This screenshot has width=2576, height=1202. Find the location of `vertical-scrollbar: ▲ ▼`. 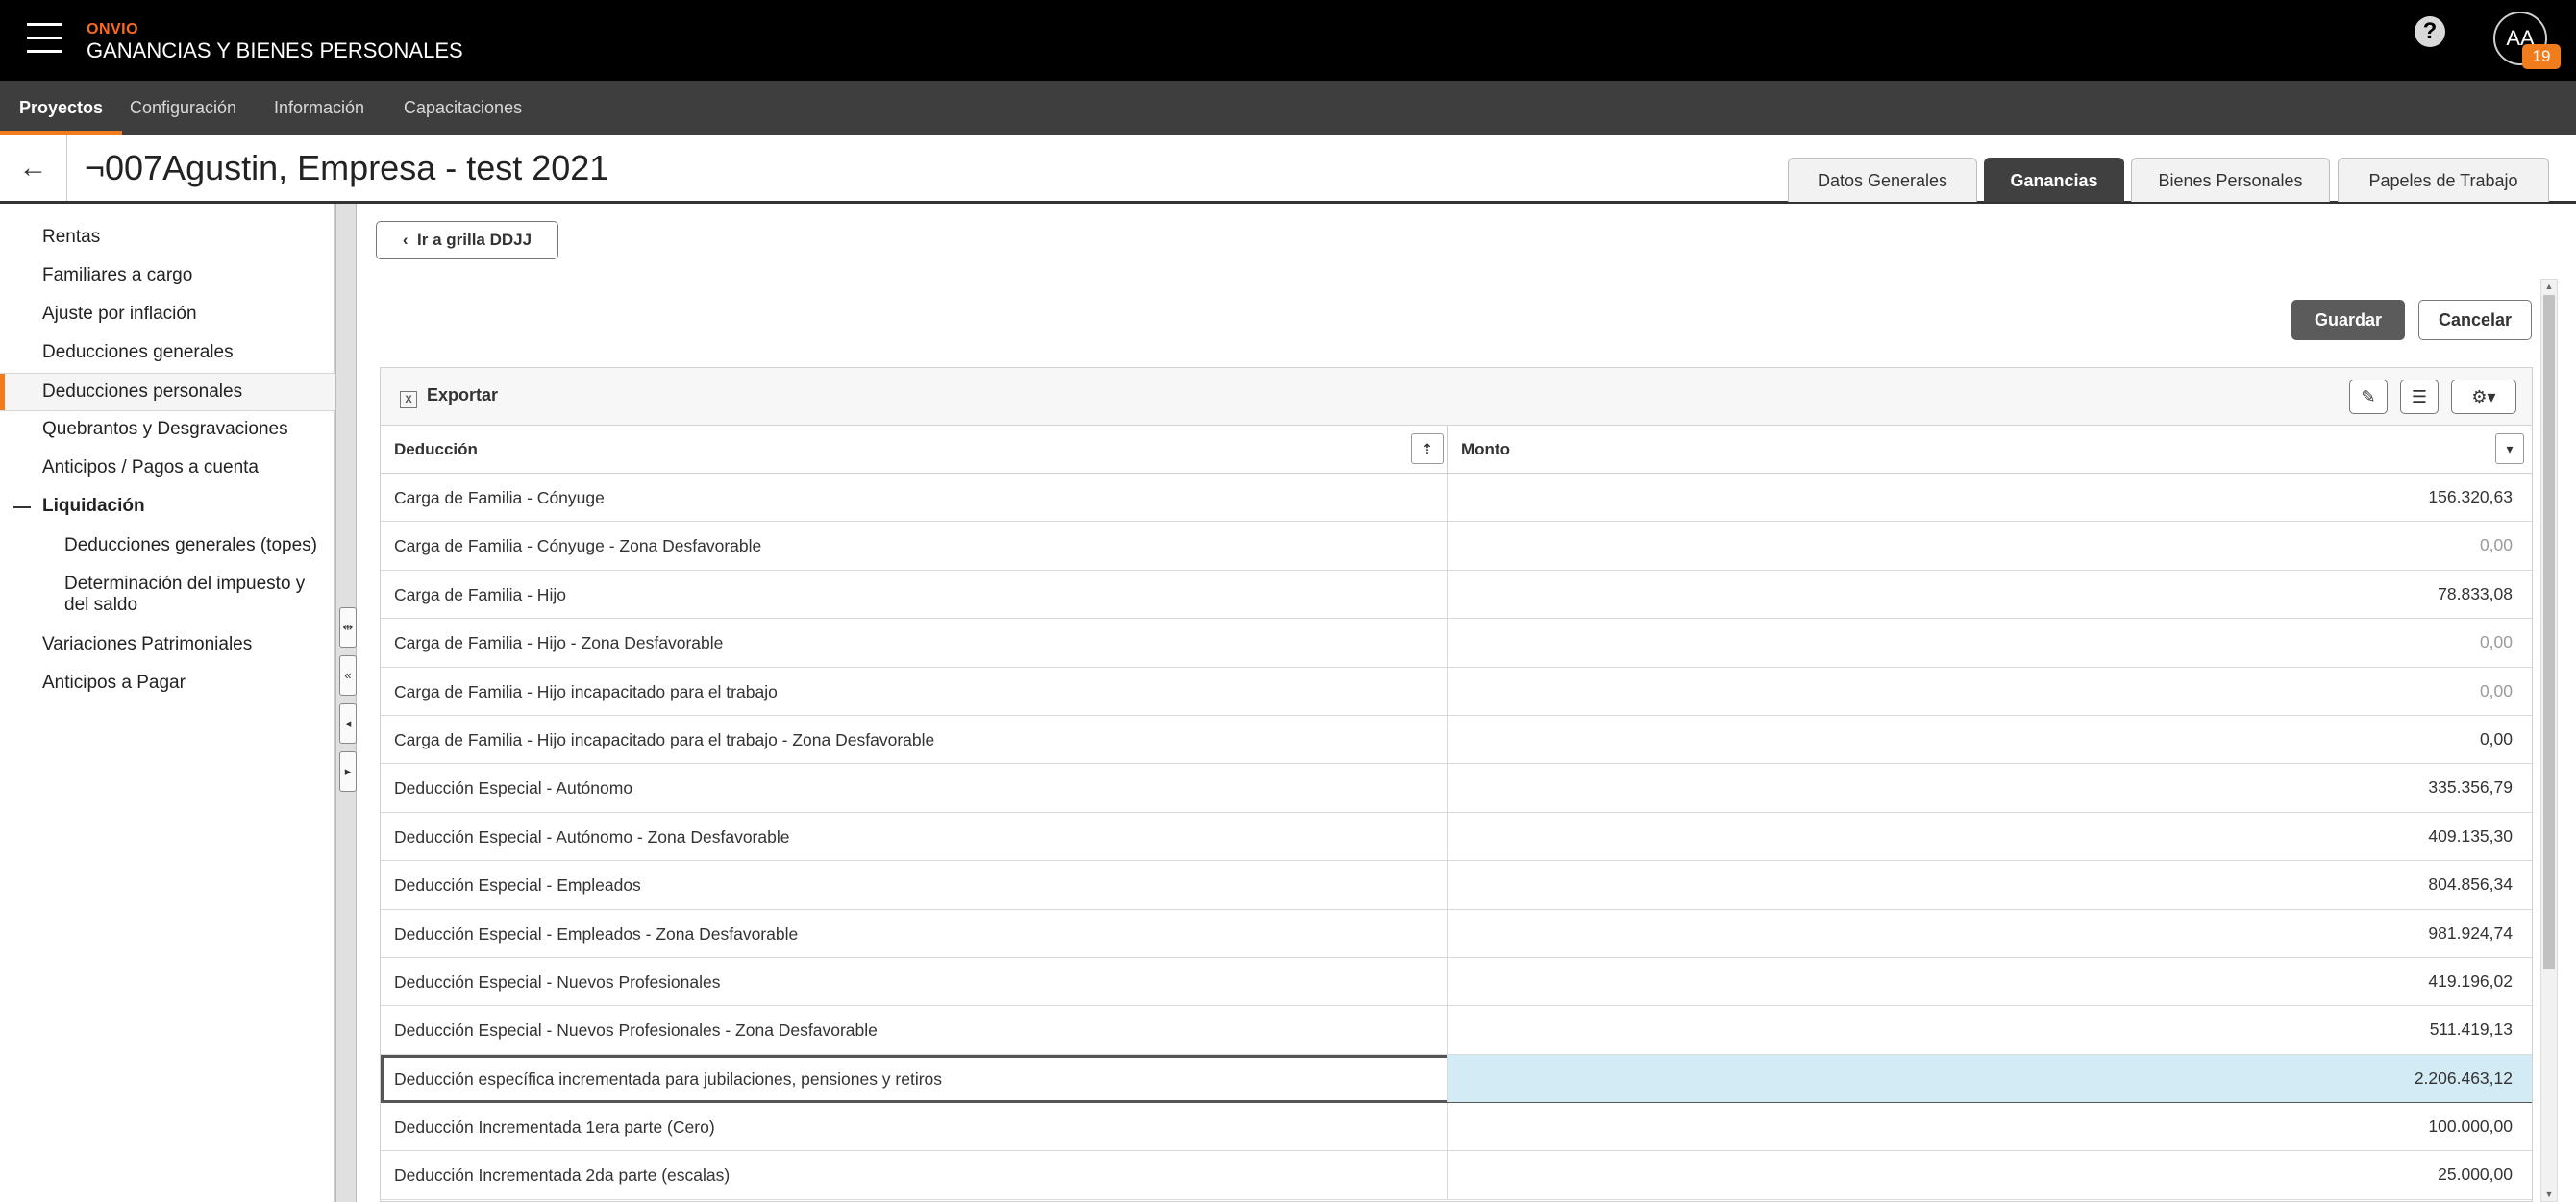

vertical-scrollbar: ▲ ▼ is located at coordinates (2549, 740).